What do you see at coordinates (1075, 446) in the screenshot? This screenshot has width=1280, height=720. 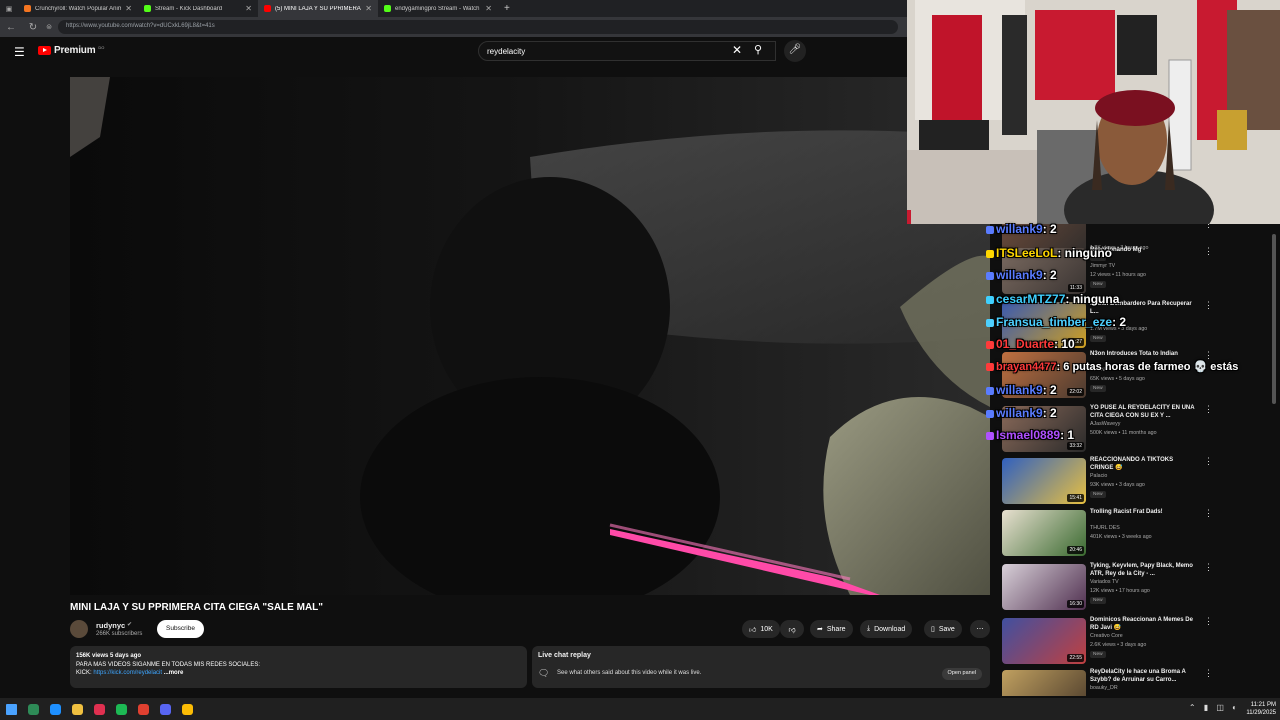 I see `video-duration: 33:32` at bounding box center [1075, 446].